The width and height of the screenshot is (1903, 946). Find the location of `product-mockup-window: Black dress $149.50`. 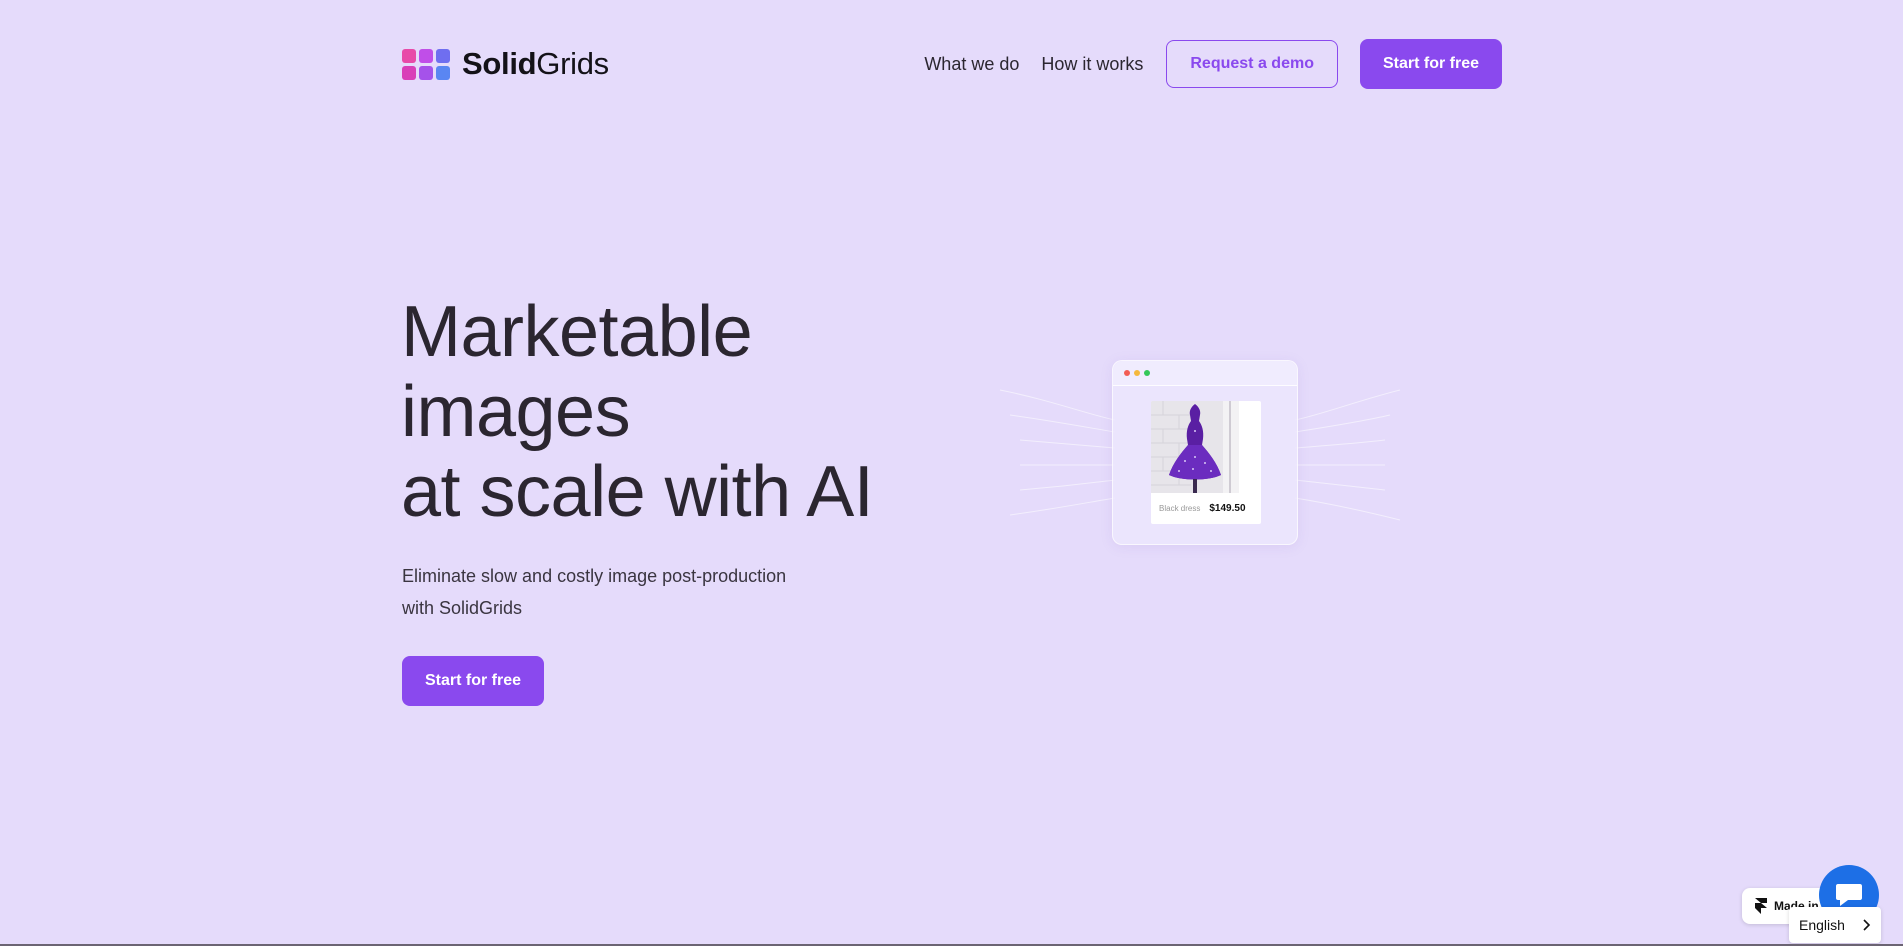

product-mockup-window: Black dress $149.50 is located at coordinates (1205, 452).